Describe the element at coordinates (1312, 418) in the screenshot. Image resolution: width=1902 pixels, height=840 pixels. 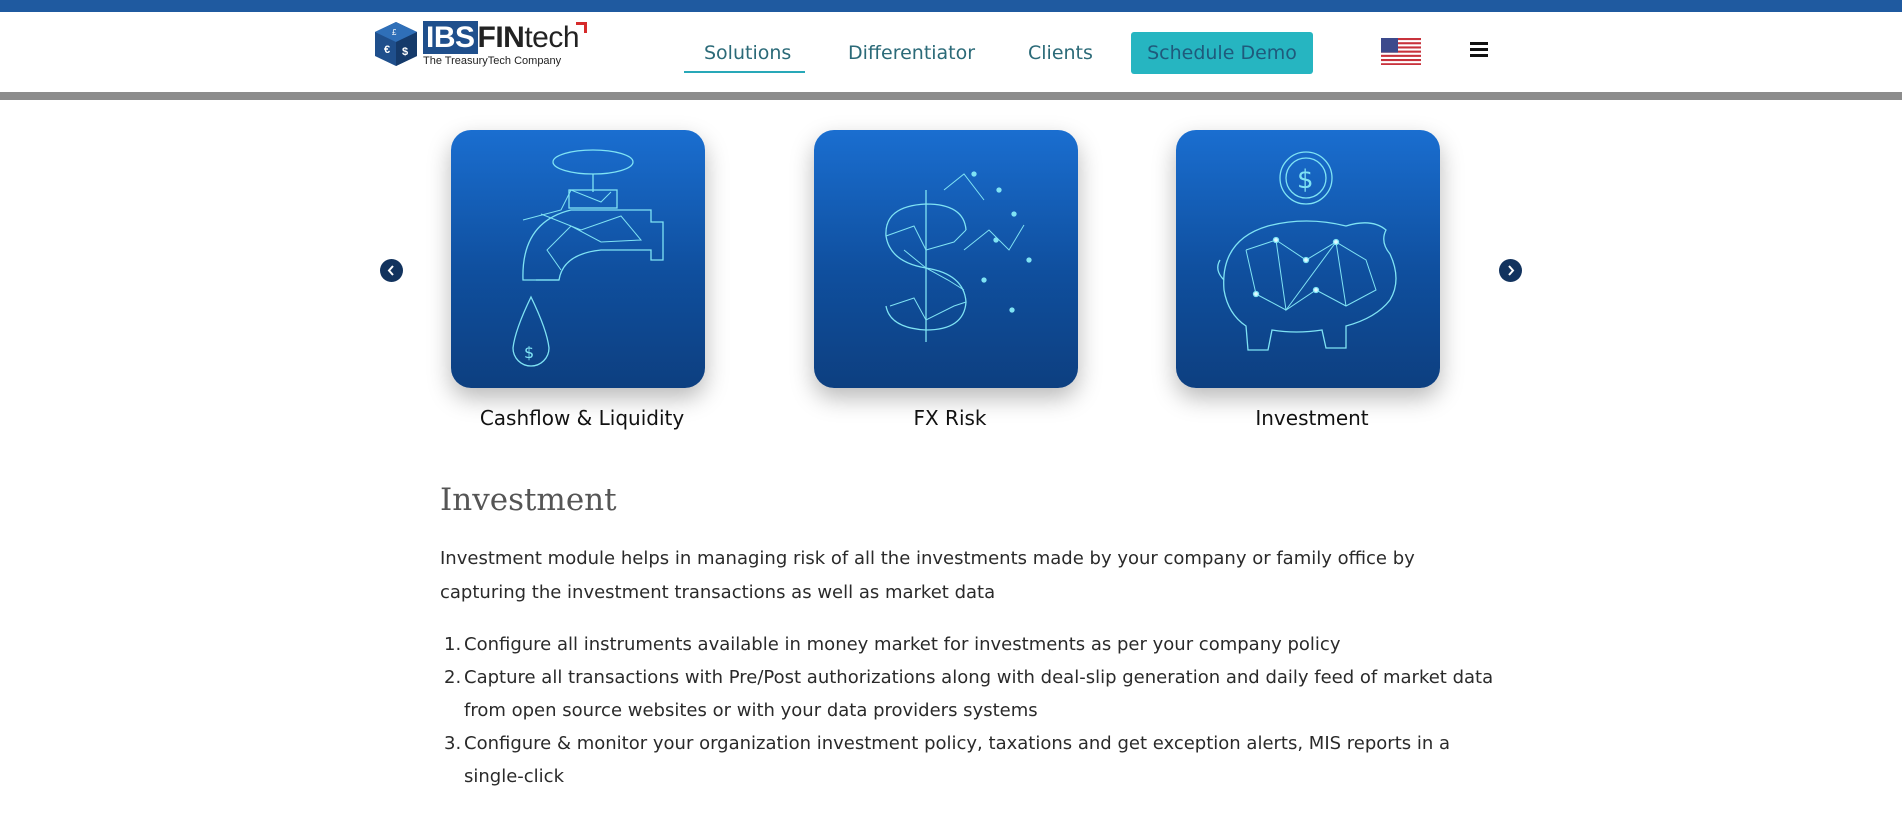
I see `card-label-investment: Investment` at that location.